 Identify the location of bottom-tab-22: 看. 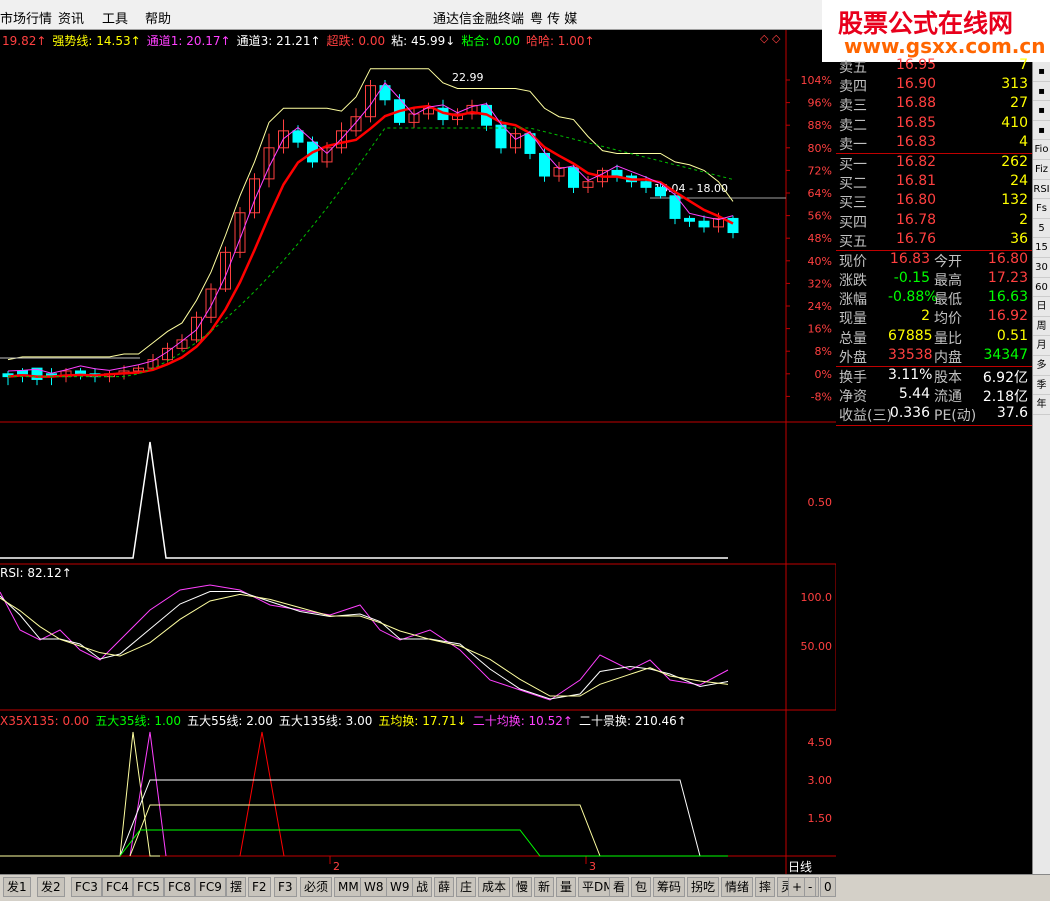
(619, 887).